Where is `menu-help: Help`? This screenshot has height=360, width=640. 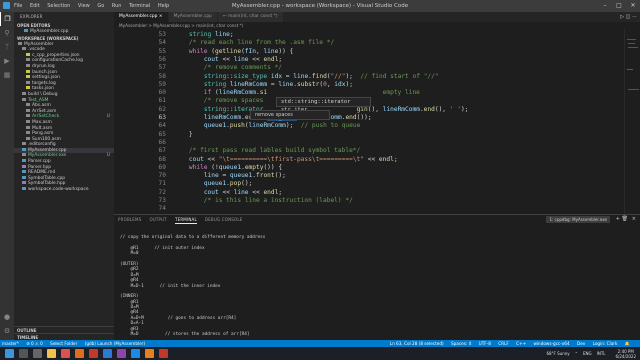 menu-help: Help is located at coordinates (163, 6).